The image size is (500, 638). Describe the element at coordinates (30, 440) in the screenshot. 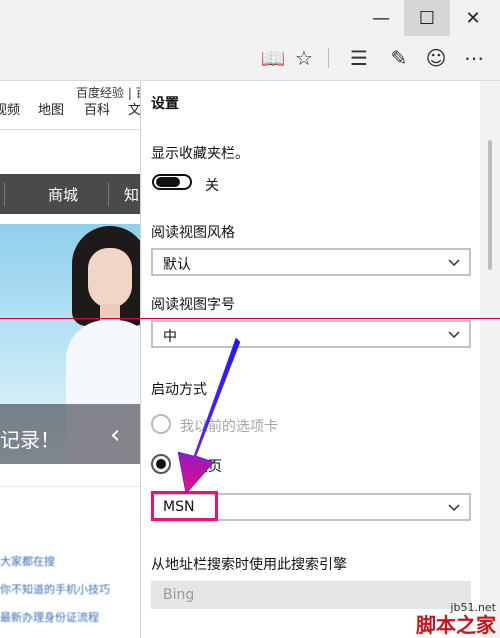

I see `banner-caption-text: 记录！` at that location.